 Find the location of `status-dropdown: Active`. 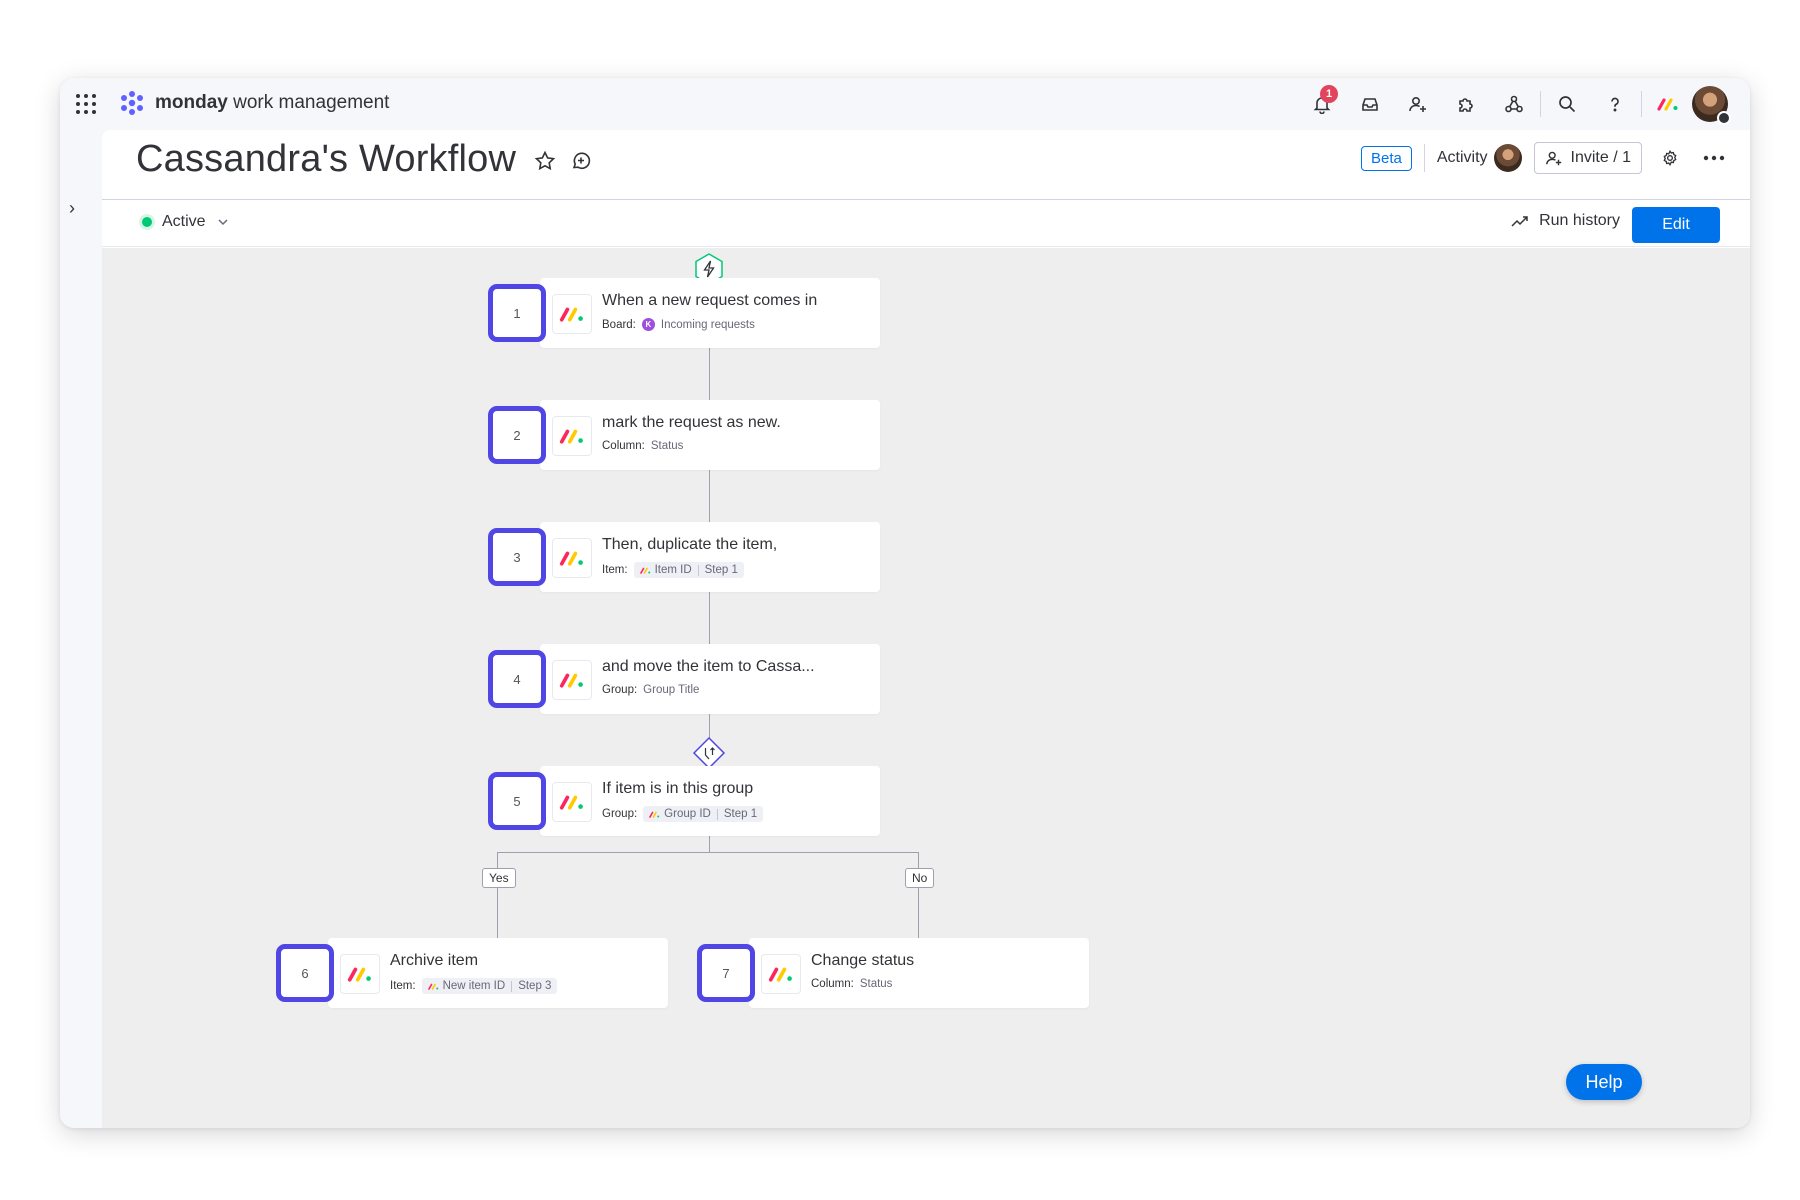

status-dropdown: Active is located at coordinates (186, 222).